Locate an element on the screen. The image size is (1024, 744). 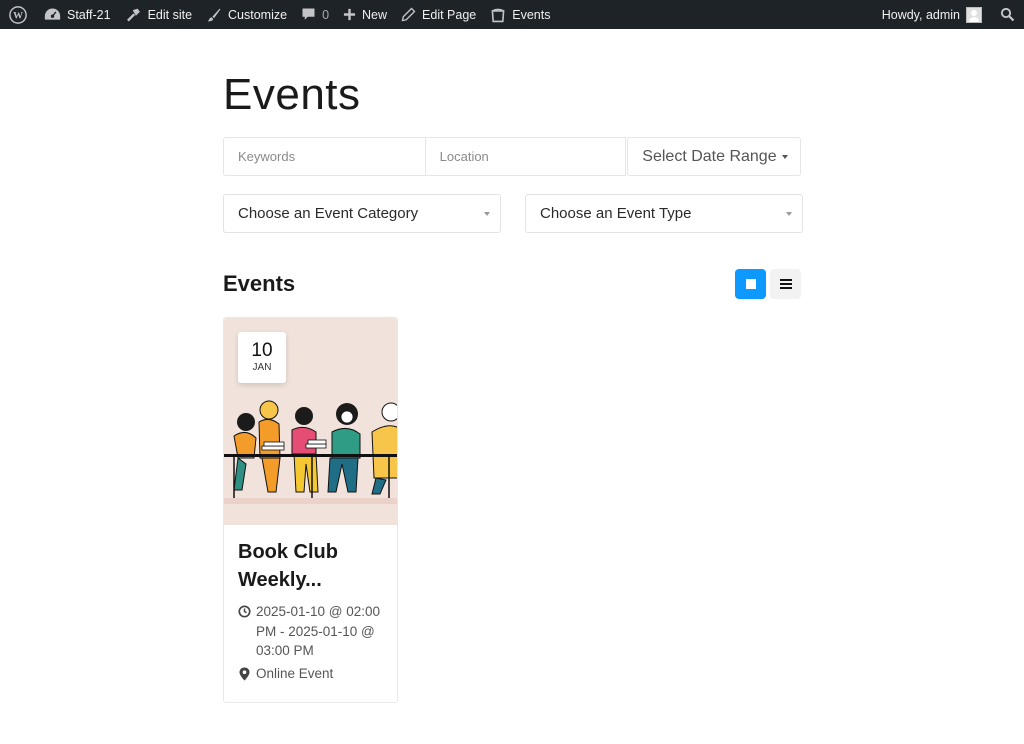
clock-icon is located at coordinates (244, 611).